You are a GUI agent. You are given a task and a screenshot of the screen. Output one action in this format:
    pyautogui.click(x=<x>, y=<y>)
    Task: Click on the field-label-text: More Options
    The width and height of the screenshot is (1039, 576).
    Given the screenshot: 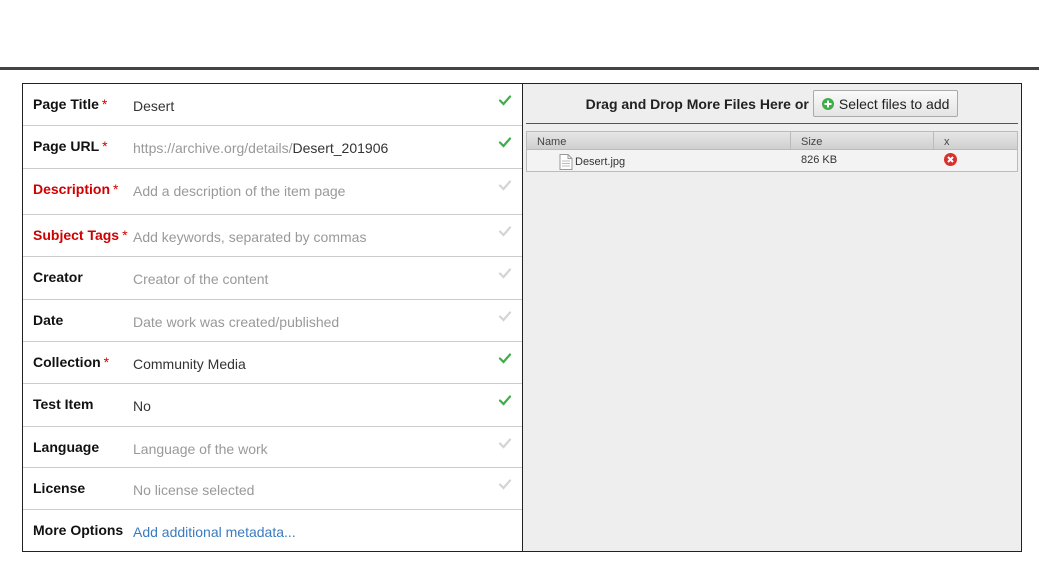 What is the action you would take?
    pyautogui.click(x=78, y=530)
    